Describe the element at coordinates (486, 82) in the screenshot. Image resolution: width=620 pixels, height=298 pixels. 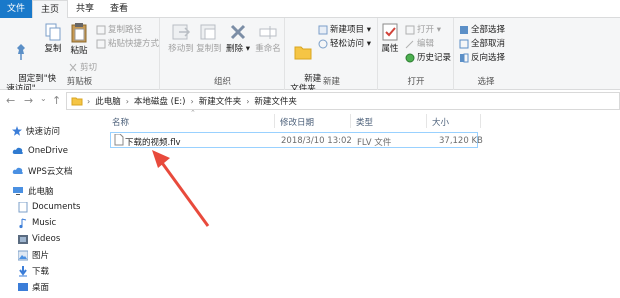
I see `select-group-label: 选择` at that location.